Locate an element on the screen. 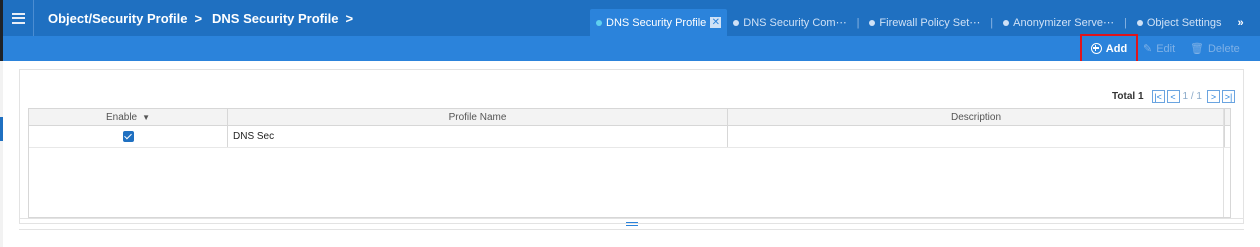 The image size is (1260, 247). tab-dns-security-com: DNS Security Com⋯ is located at coordinates (789, 22).